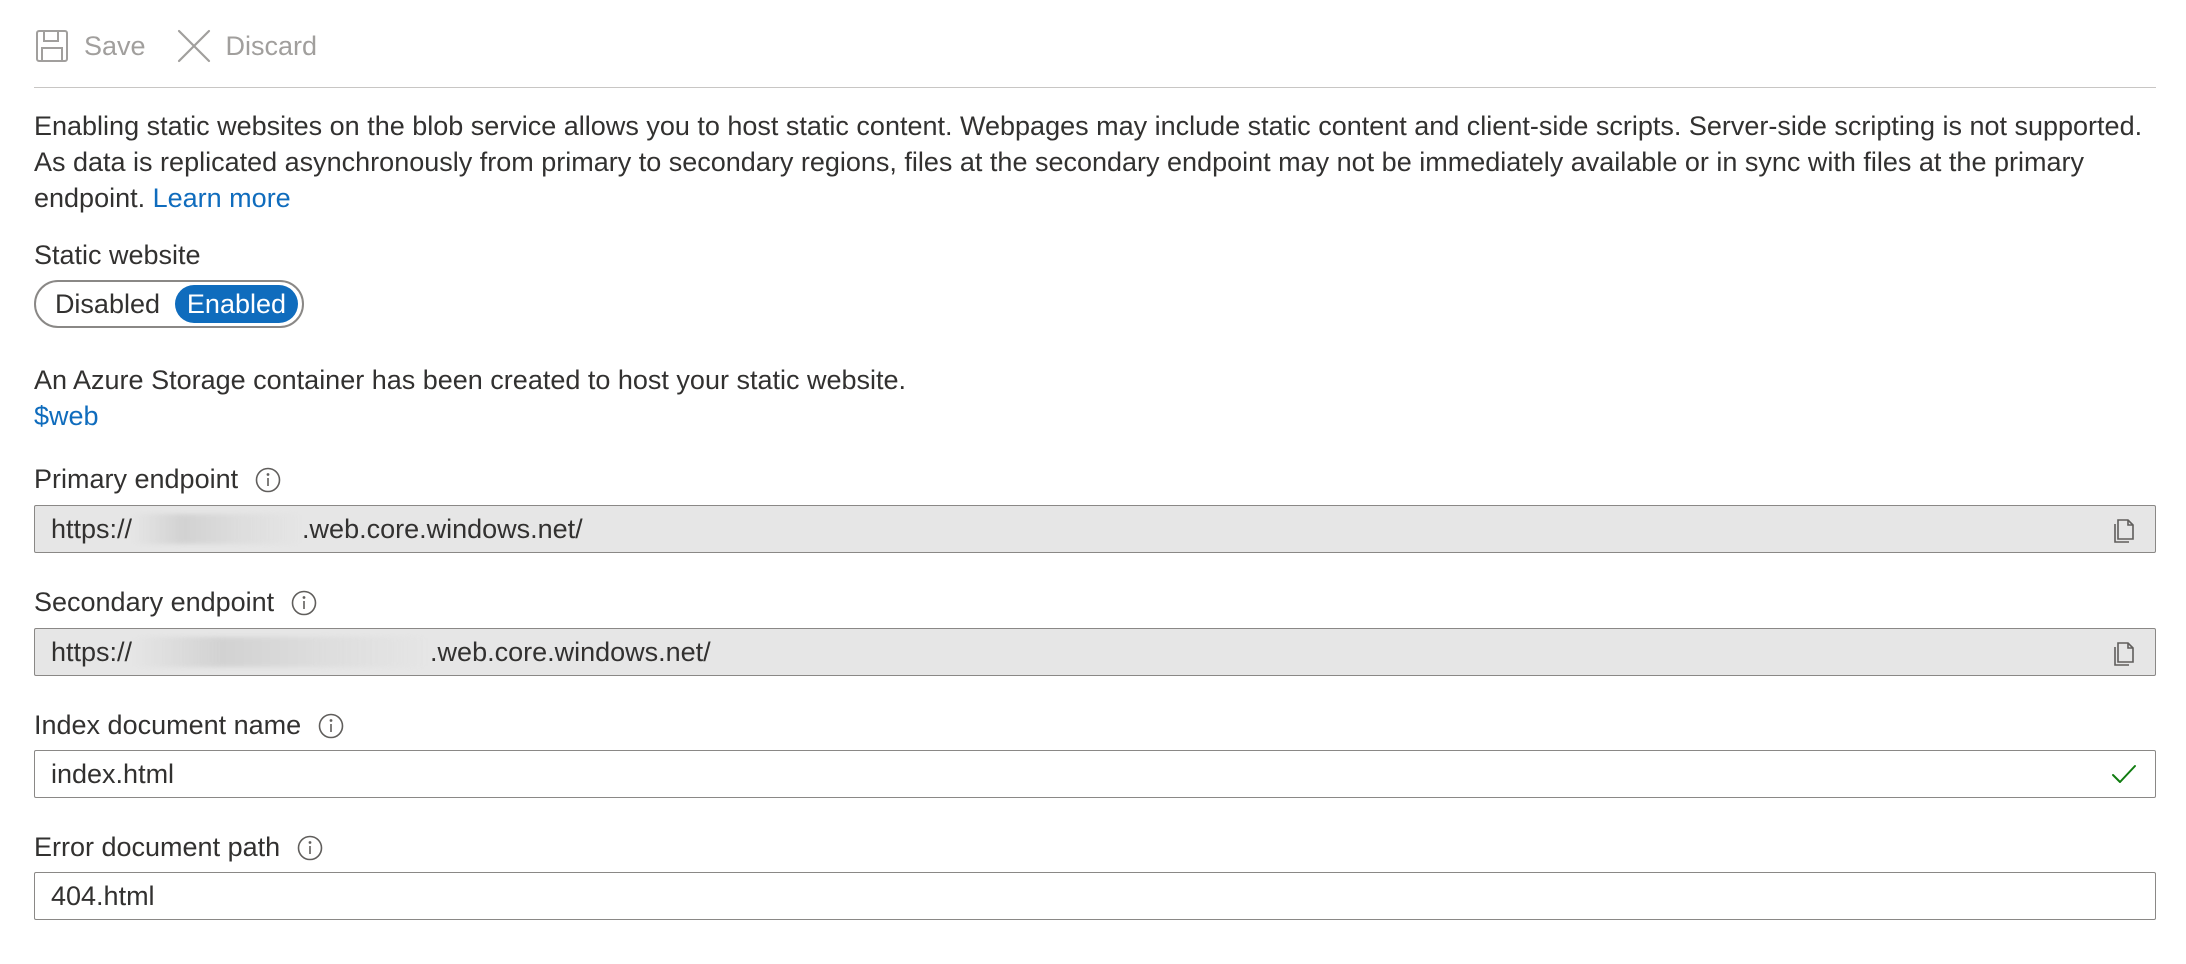 The image size is (2186, 964). What do you see at coordinates (570, 651) in the screenshot?
I see `secondary-endpoint-suffix: .web.core.windows.net/` at bounding box center [570, 651].